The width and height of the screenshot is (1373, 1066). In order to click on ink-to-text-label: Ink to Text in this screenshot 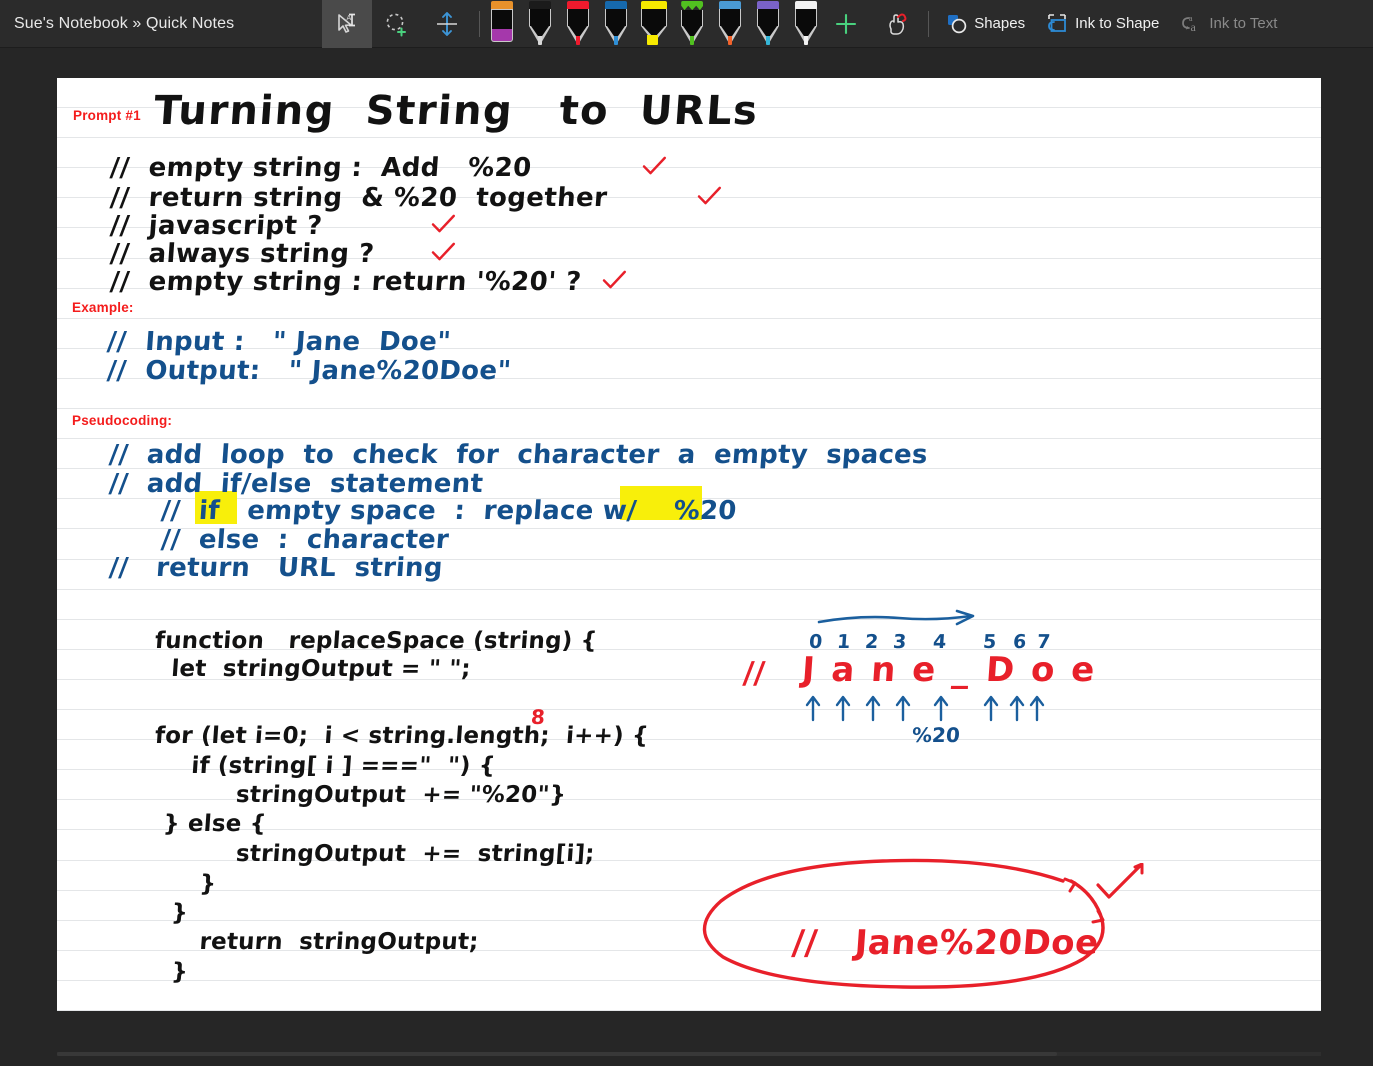, I will do `click(1243, 23)`.